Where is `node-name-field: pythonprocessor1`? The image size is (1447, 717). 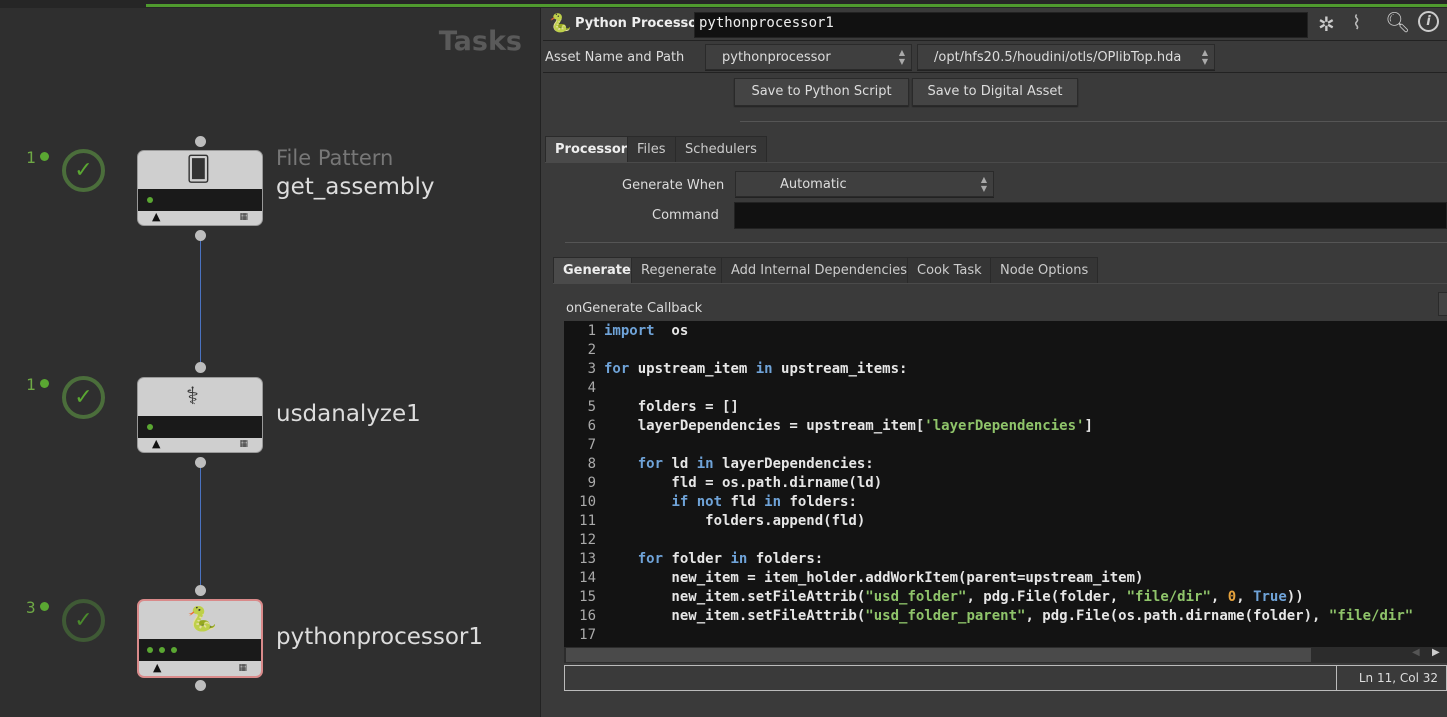 node-name-field: pythonprocessor1 is located at coordinates (1001, 25).